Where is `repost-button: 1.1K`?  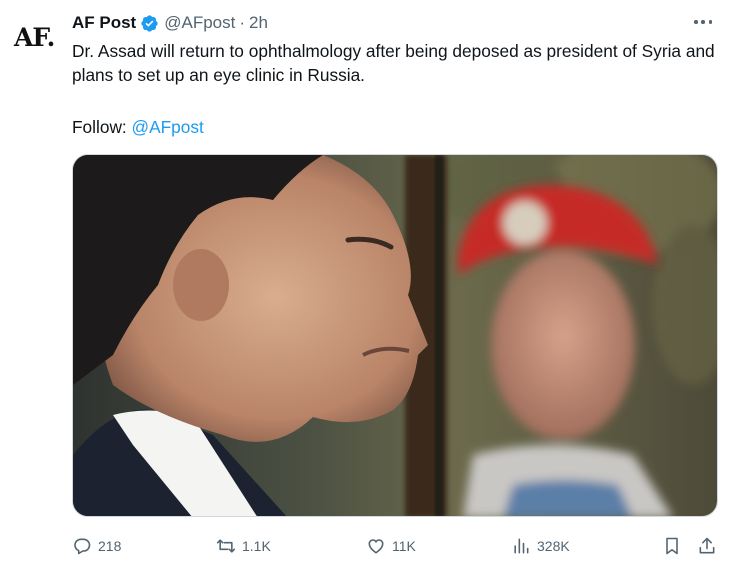 repost-button: 1.1K is located at coordinates (243, 546).